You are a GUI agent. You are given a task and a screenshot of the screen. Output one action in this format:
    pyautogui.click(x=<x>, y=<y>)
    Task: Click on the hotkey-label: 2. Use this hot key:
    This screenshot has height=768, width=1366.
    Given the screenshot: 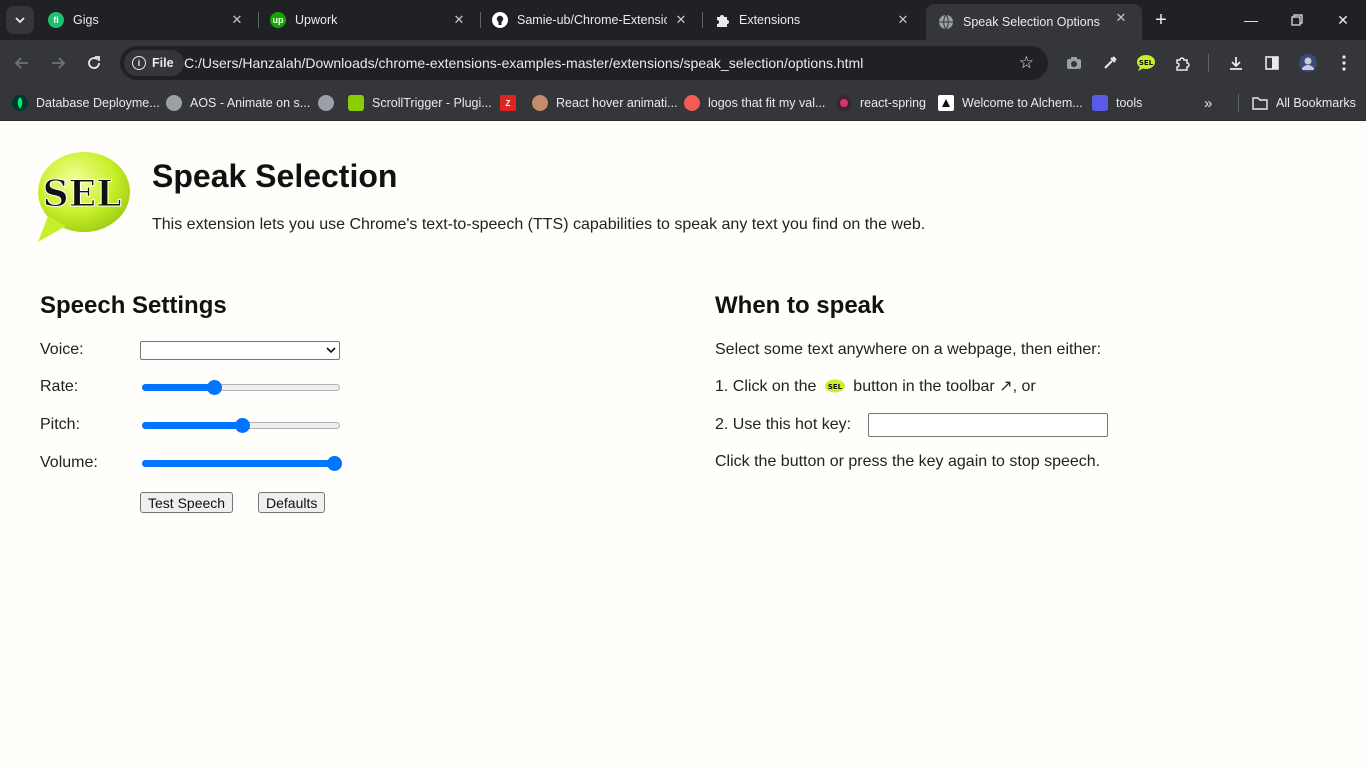 What is the action you would take?
    pyautogui.click(x=783, y=424)
    